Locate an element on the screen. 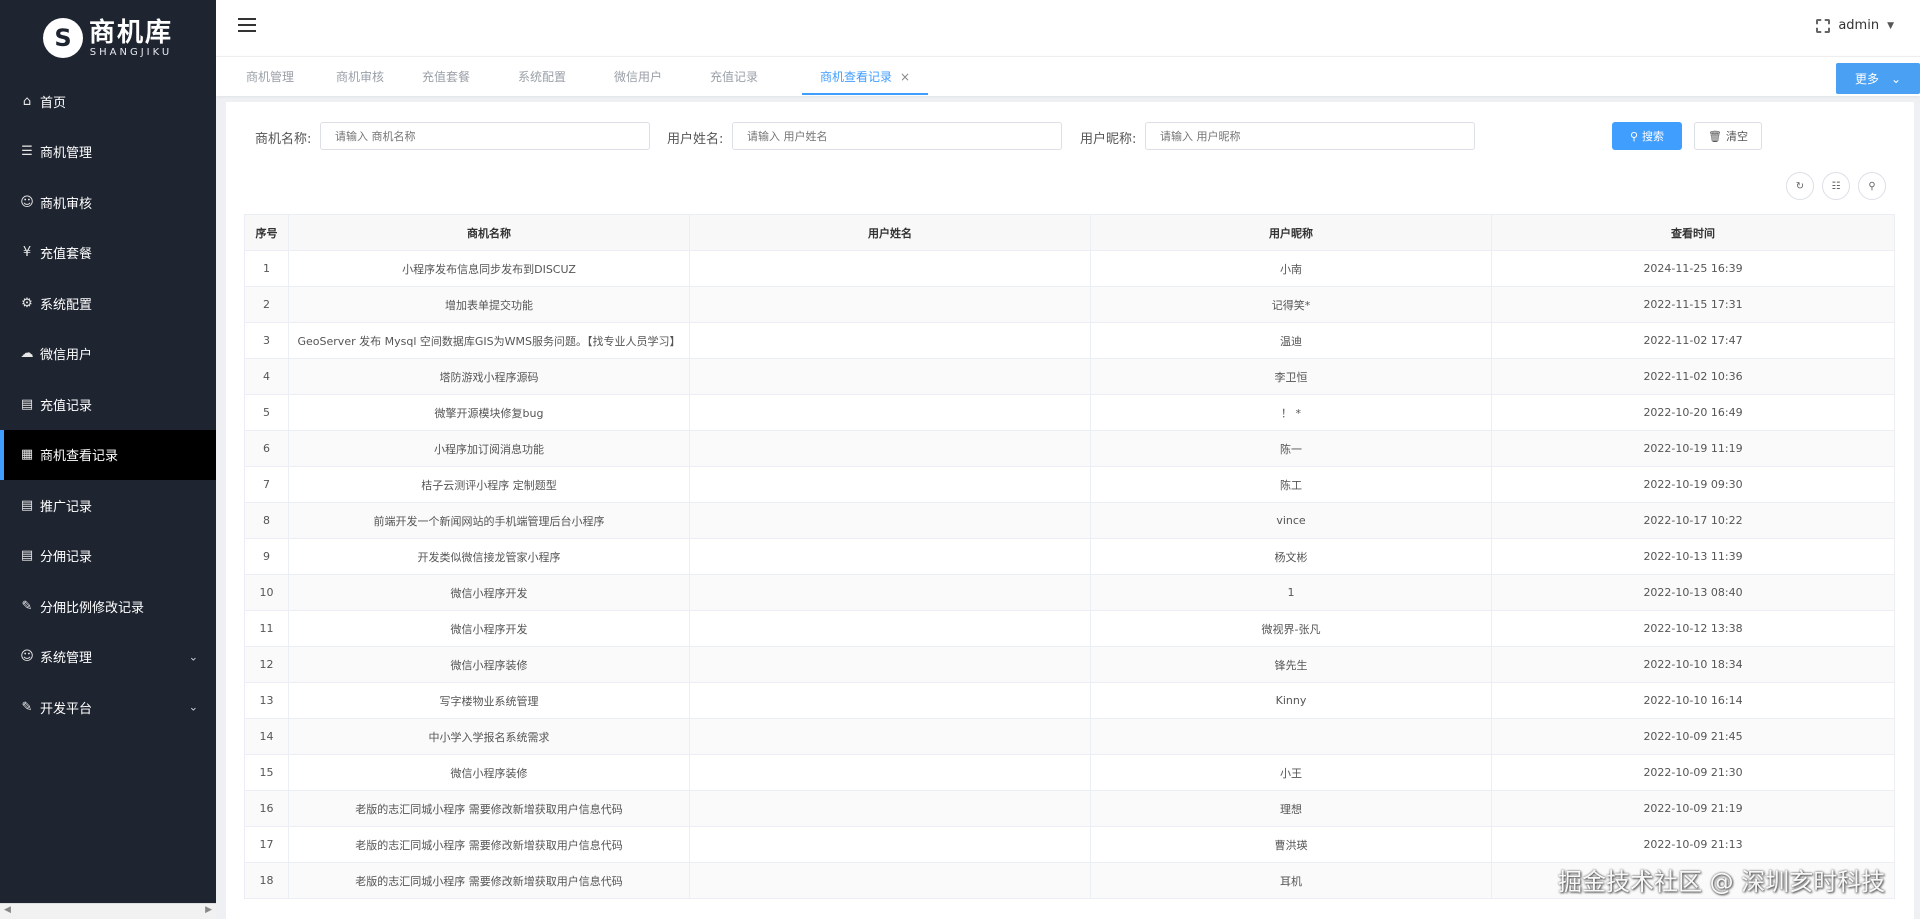  table-row: 15 微信小程序装修 小王 2022-10-09 21:30 is located at coordinates (1069, 772).